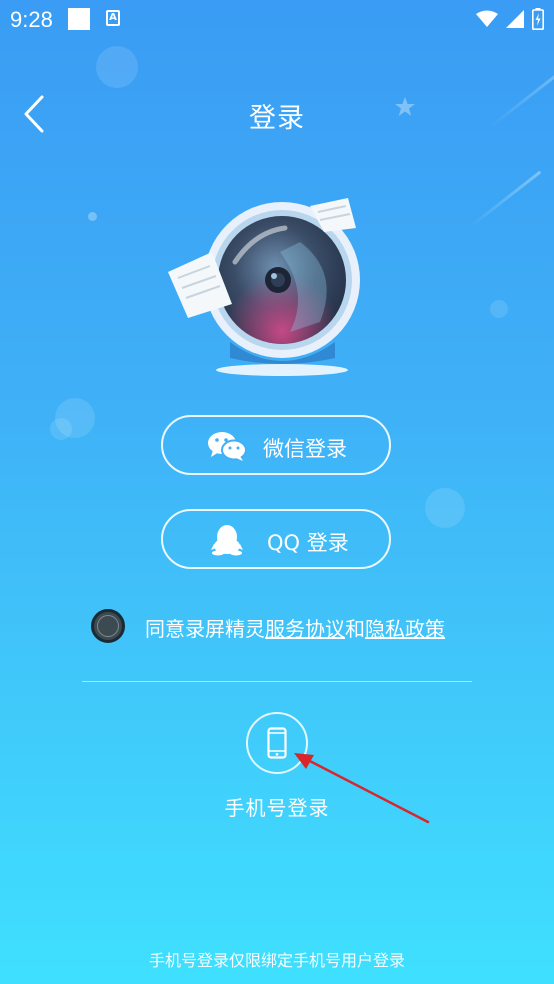  I want to click on battery-icon, so click(538, 19).